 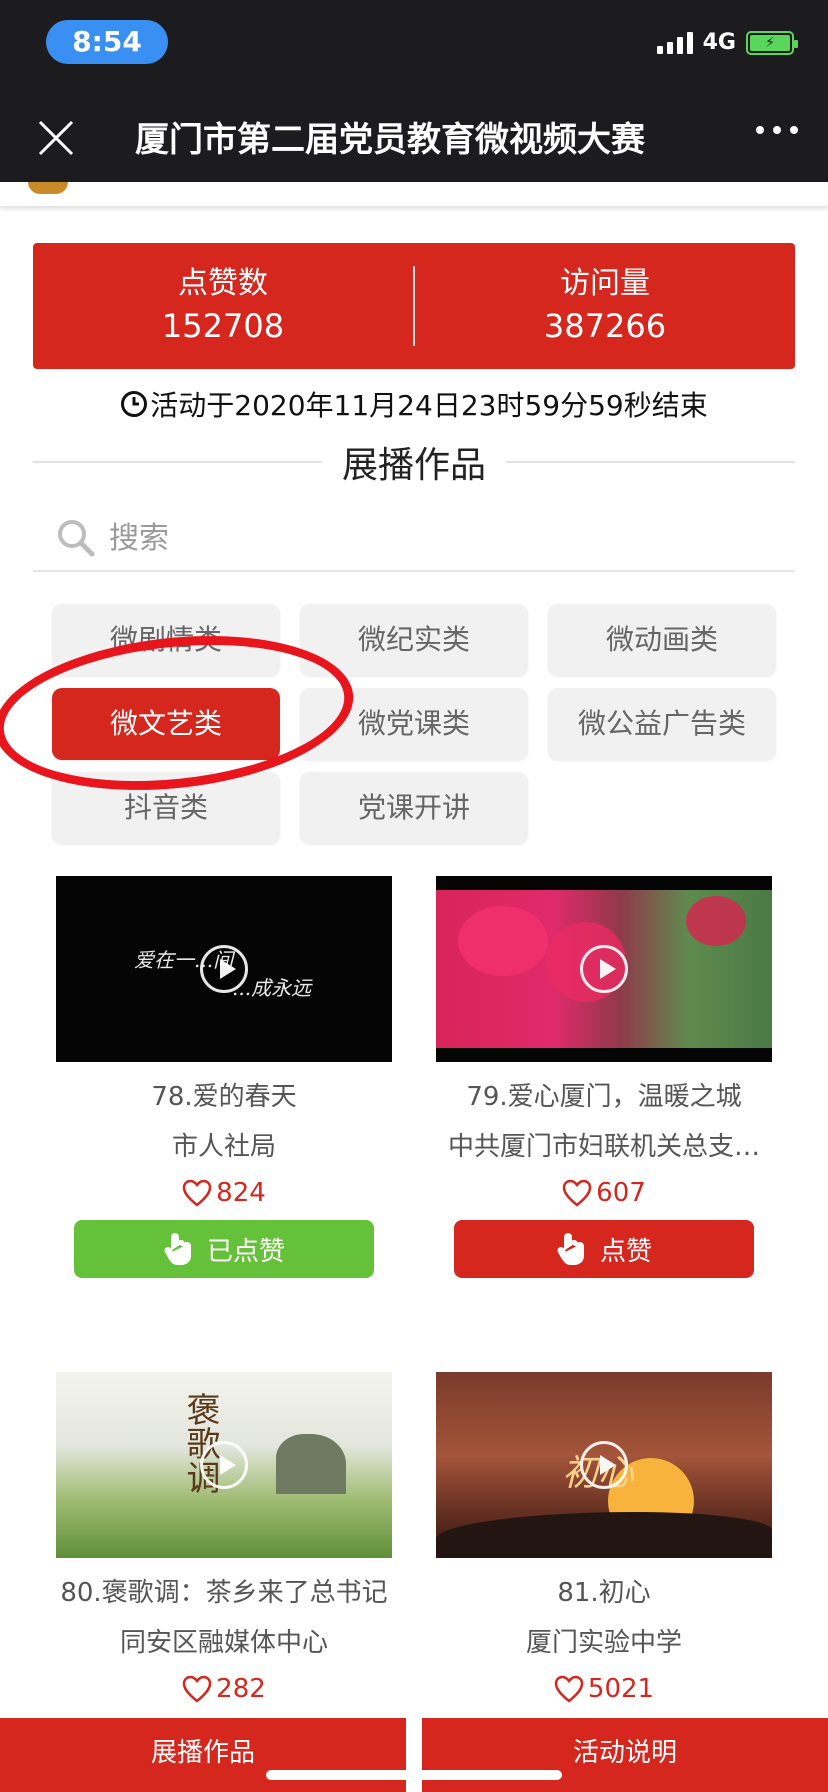 I want to click on like-button: 点赞, so click(x=604, y=1249).